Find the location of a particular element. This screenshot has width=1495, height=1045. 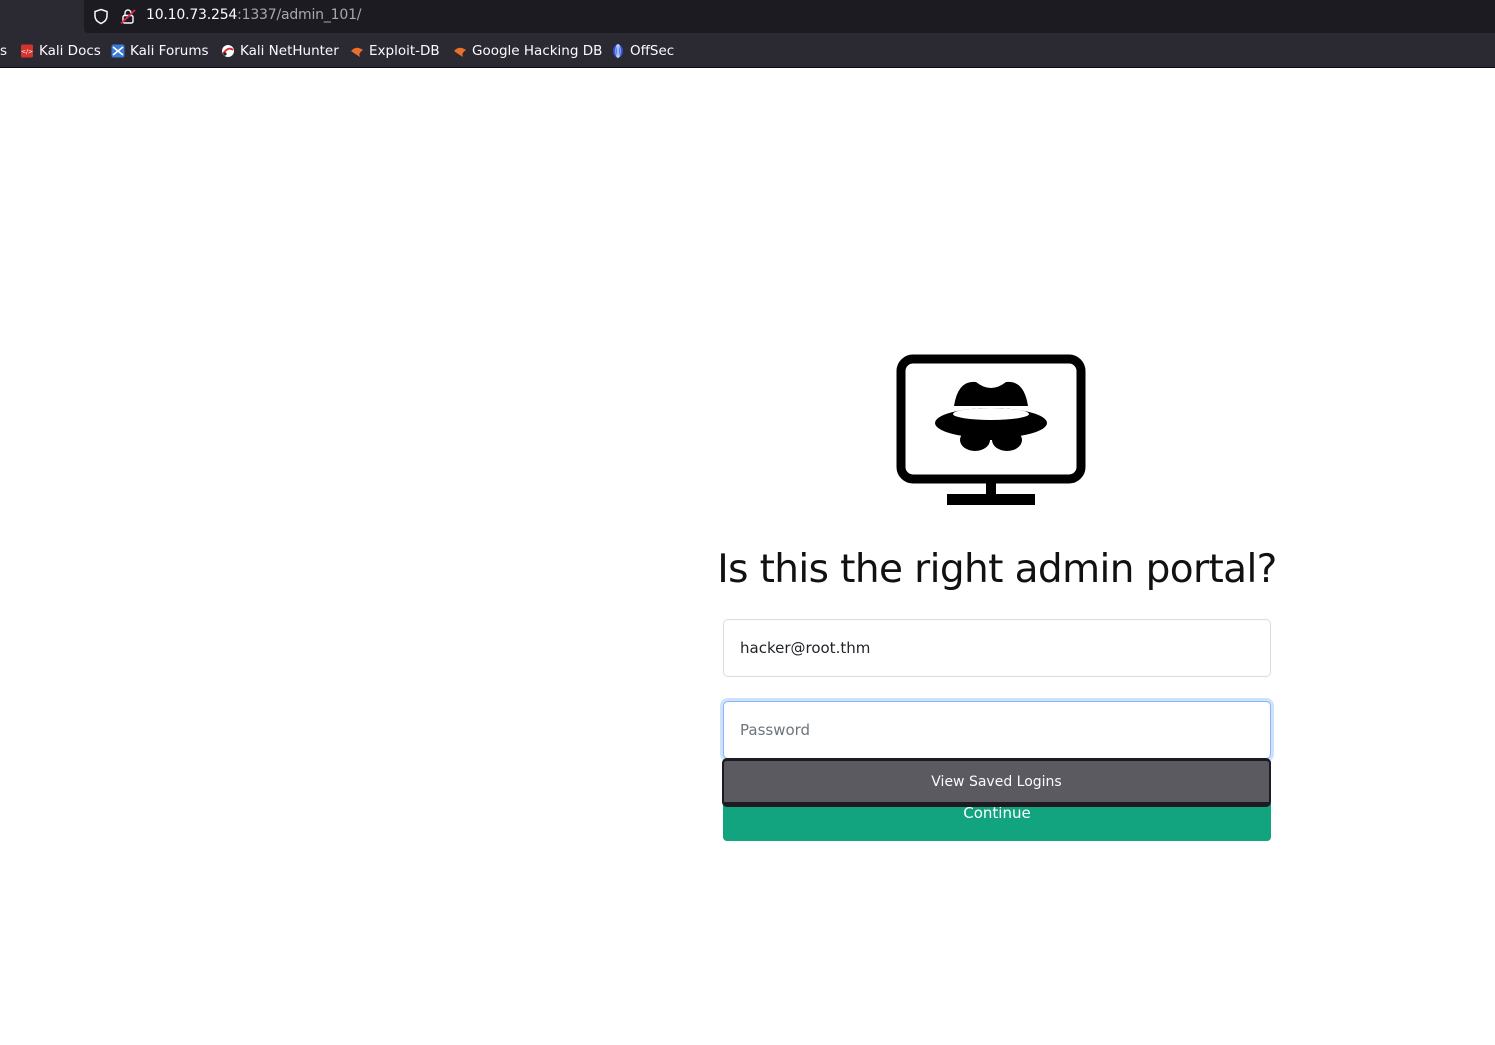

bookmark-label: Google Hacking DB is located at coordinates (537, 51).